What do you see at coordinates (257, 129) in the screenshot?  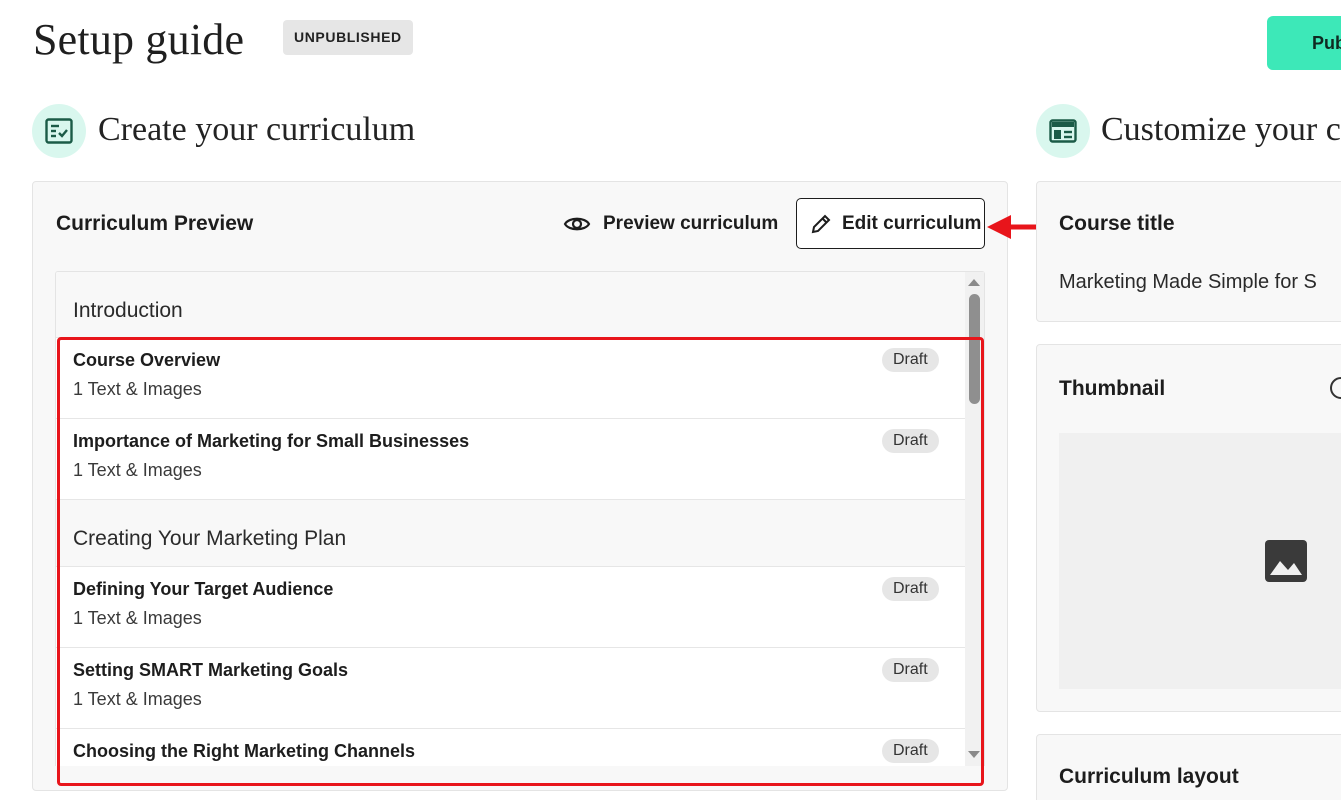 I see `curriculum-heading: Create your curriculum` at bounding box center [257, 129].